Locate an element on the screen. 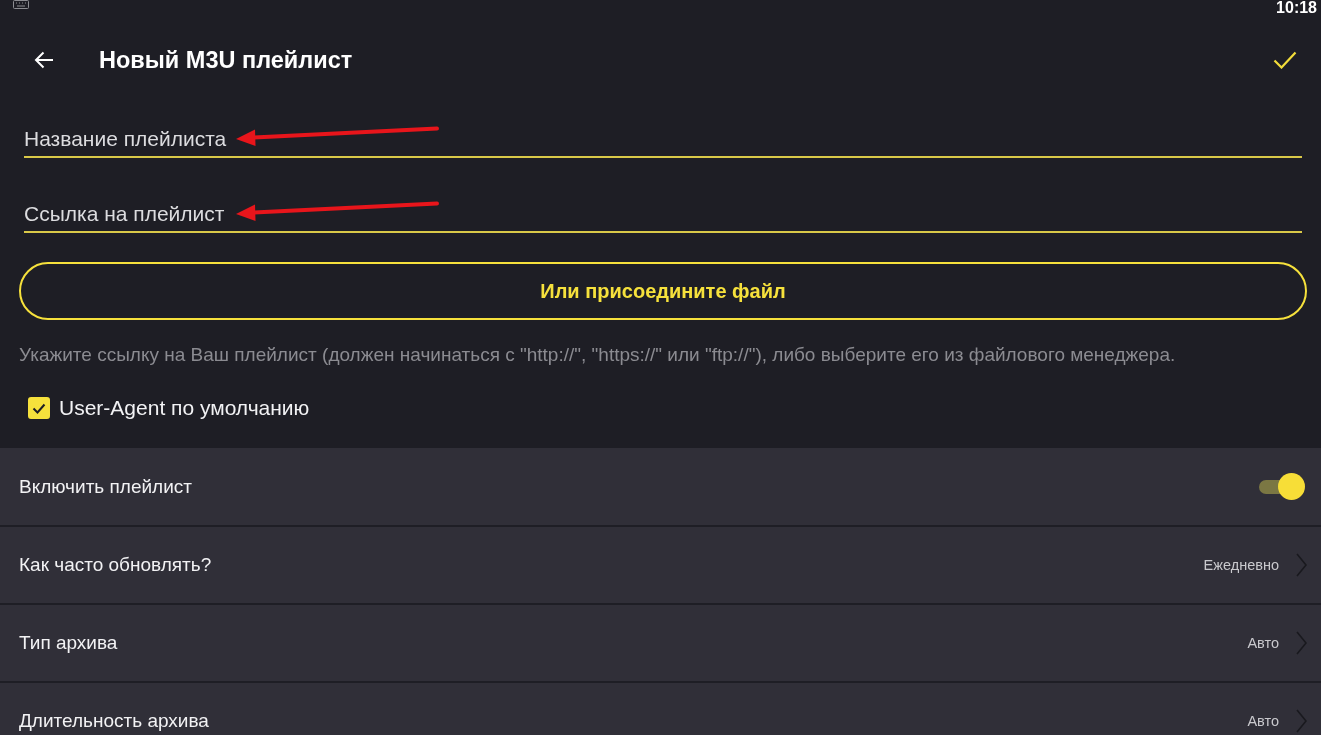 Image resolution: width=1321 pixels, height=735 pixels. settings-row: Как часто обновлять? Ежедневно is located at coordinates (660, 564).